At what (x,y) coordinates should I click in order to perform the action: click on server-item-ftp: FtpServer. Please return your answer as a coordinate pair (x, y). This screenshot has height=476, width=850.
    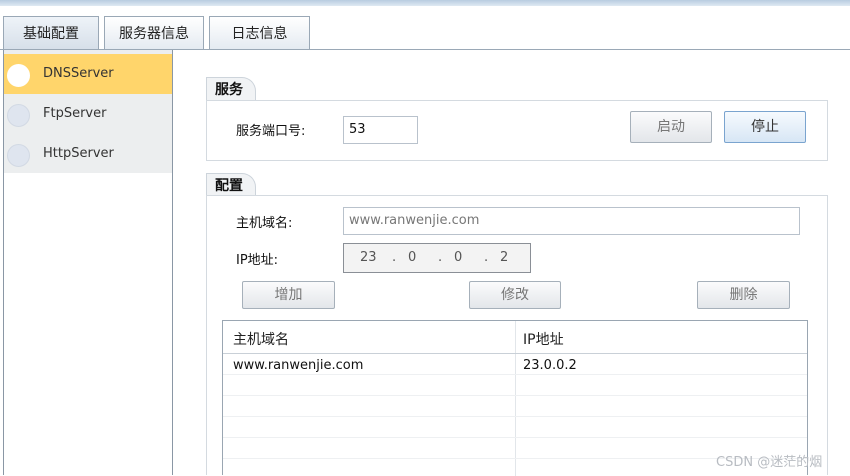
    Looking at the image, I should click on (88, 114).